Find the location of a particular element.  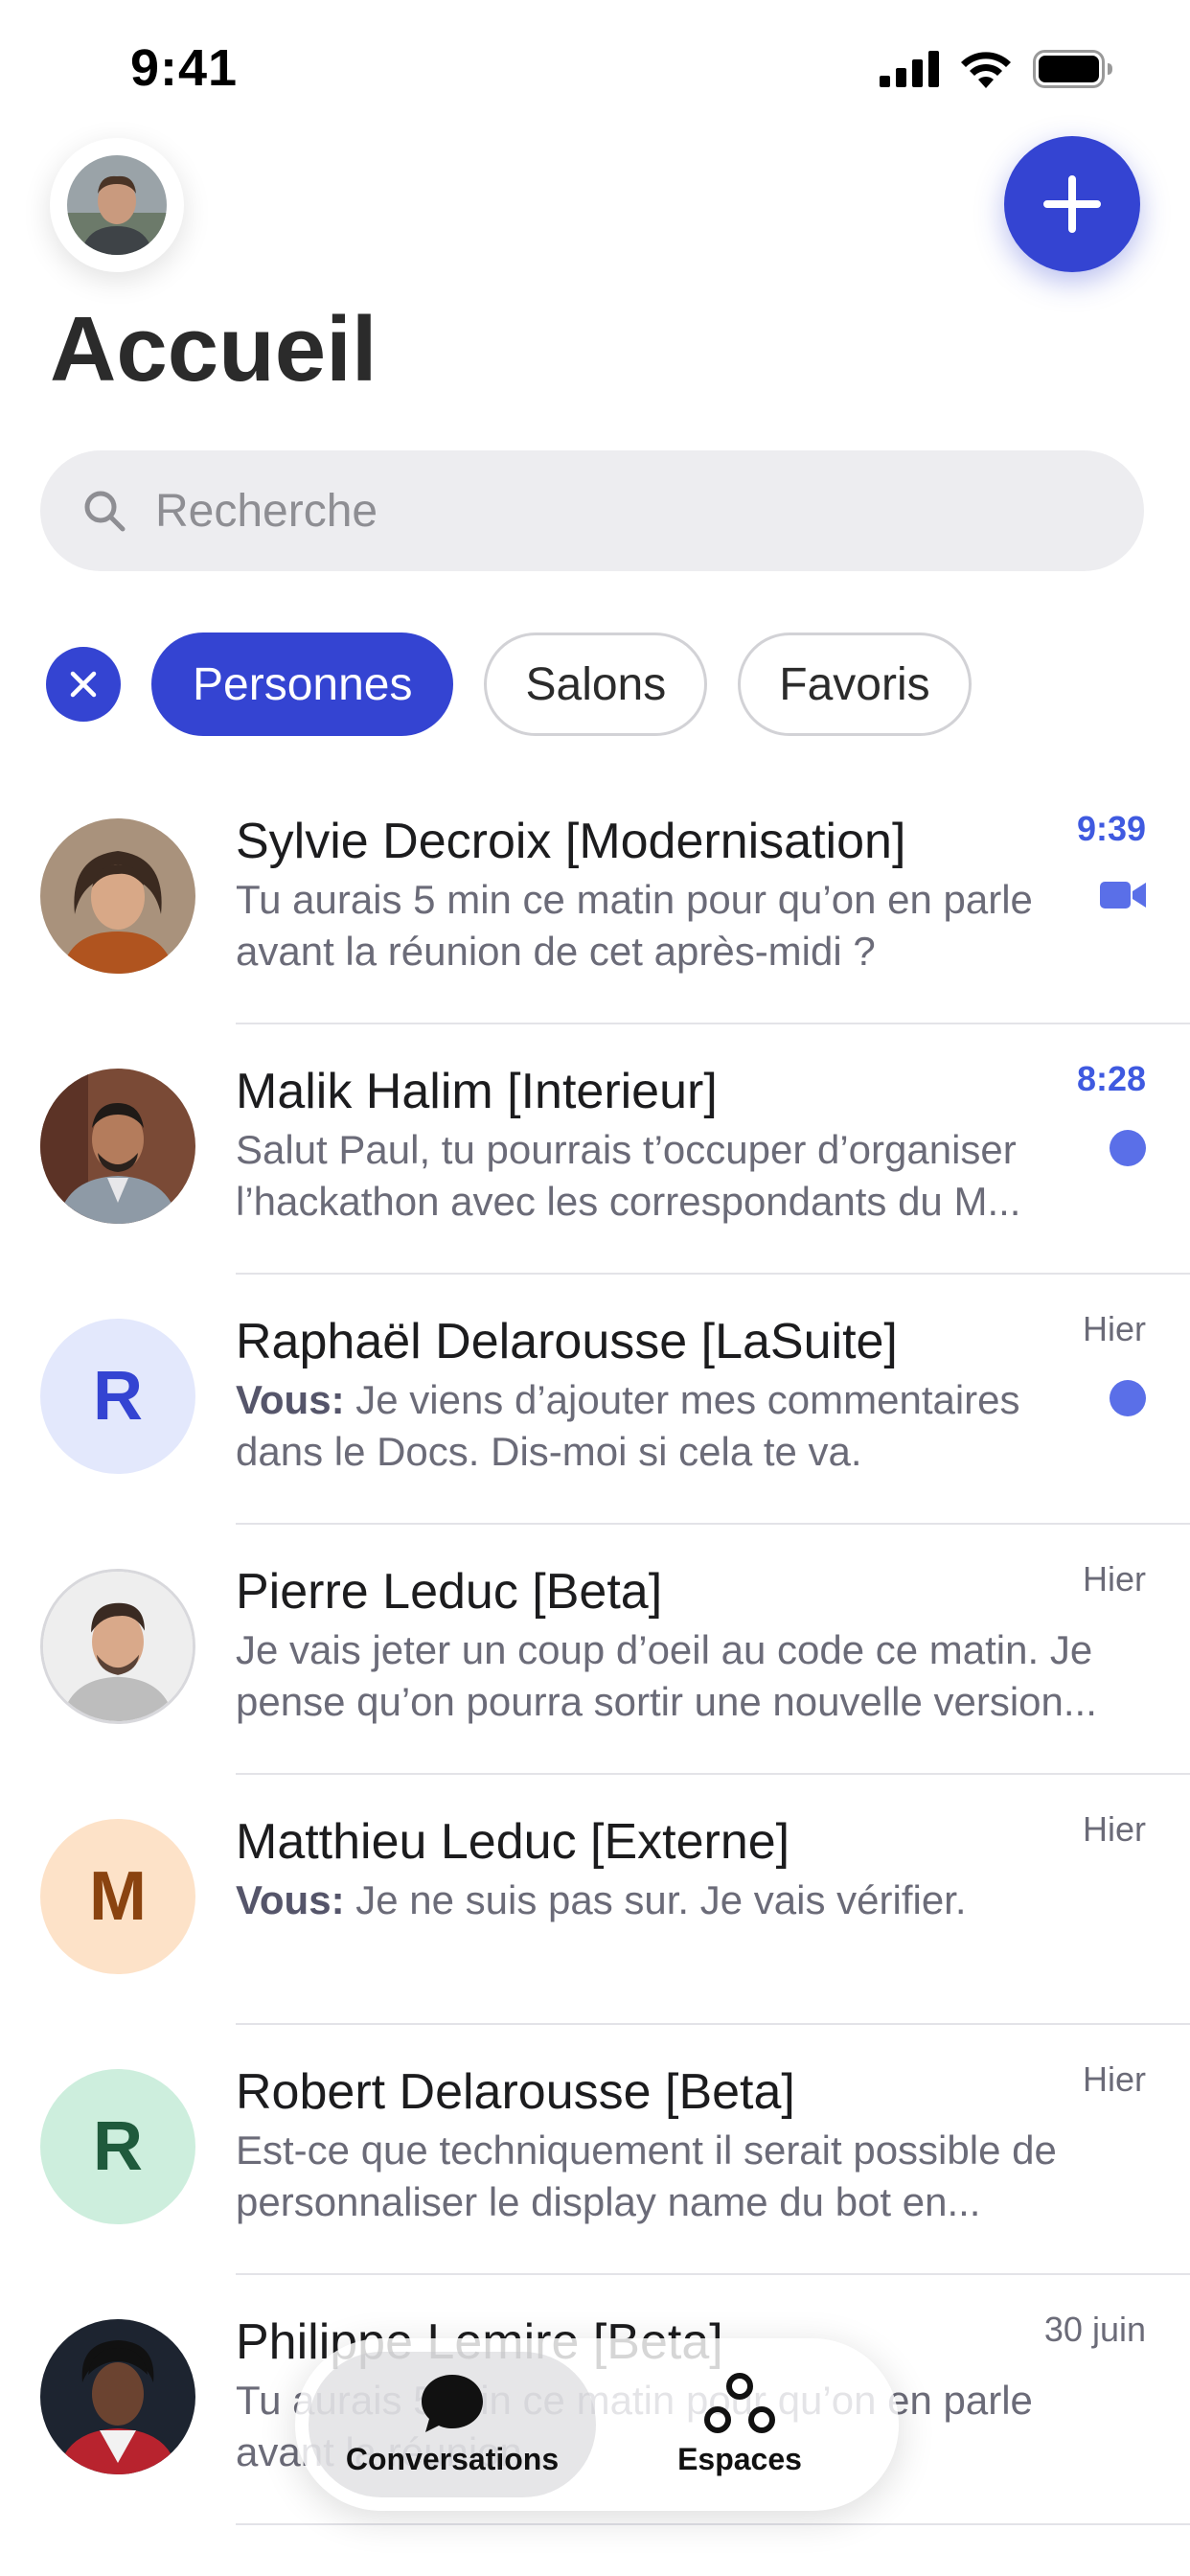

profile-avatar-button is located at coordinates (117, 205).